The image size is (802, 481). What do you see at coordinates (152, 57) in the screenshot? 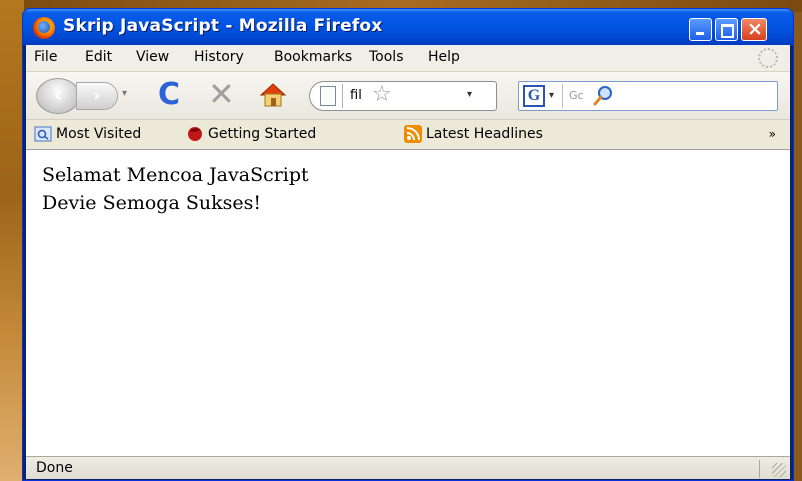
I see `menu-view: View` at bounding box center [152, 57].